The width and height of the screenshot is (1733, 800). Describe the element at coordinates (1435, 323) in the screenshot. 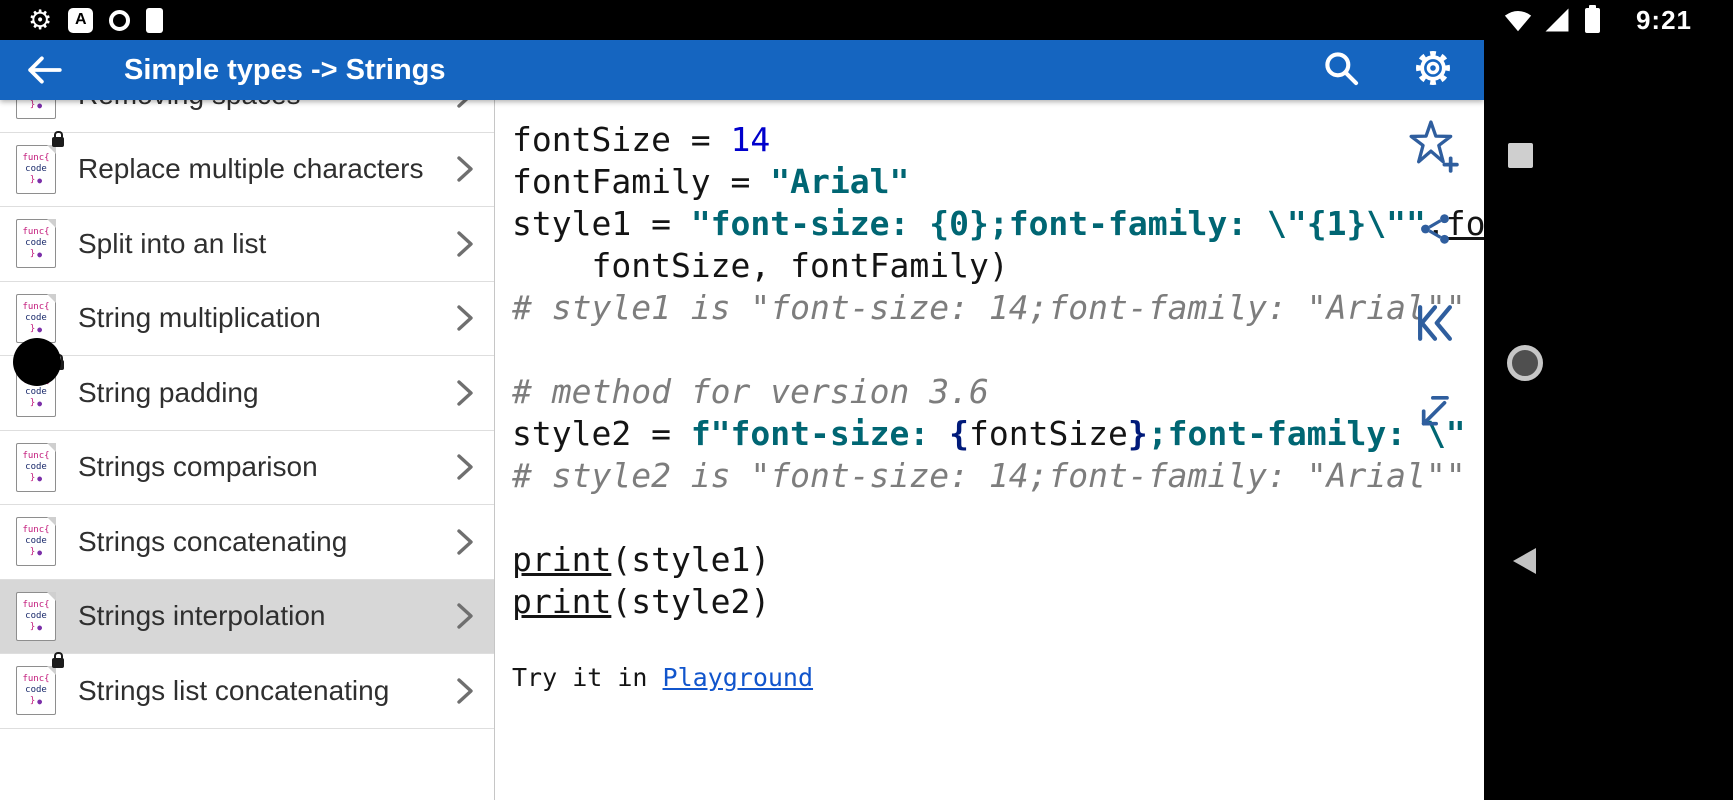

I see `skip-to-start-icon` at that location.